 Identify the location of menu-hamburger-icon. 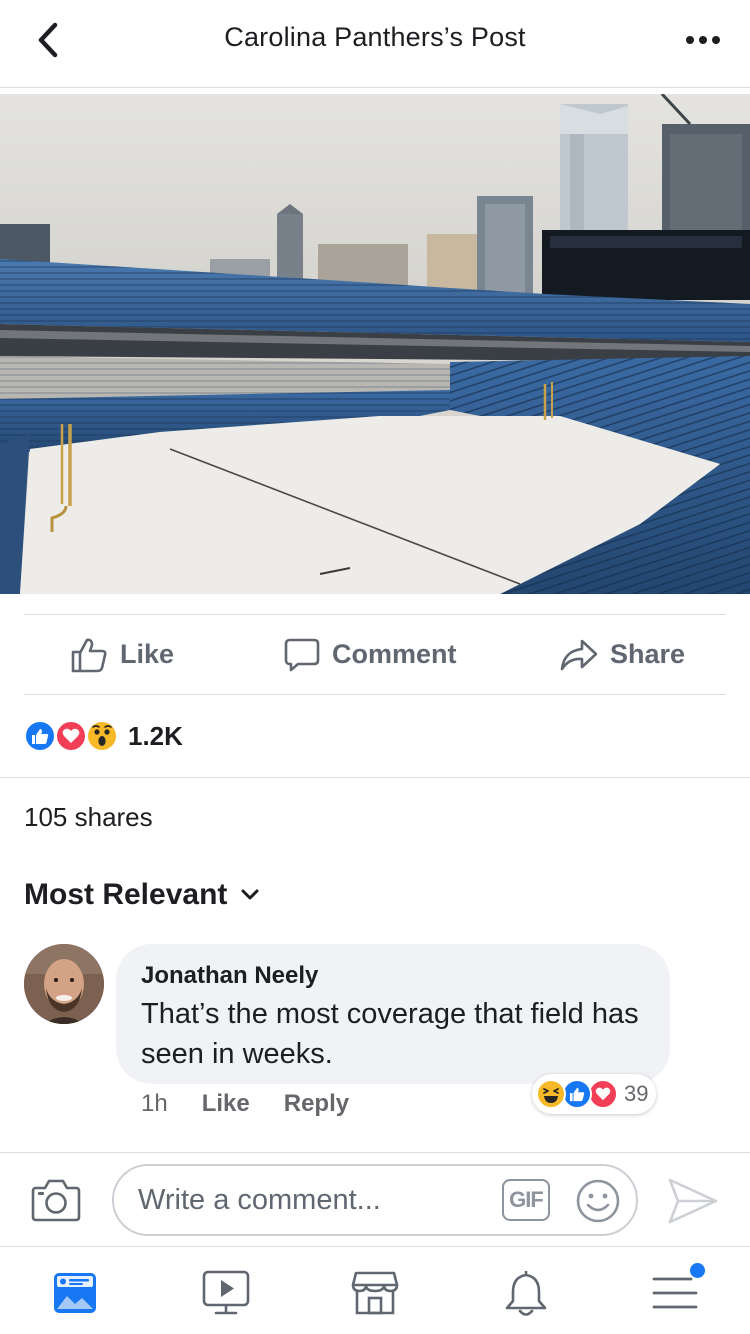
(675, 1293).